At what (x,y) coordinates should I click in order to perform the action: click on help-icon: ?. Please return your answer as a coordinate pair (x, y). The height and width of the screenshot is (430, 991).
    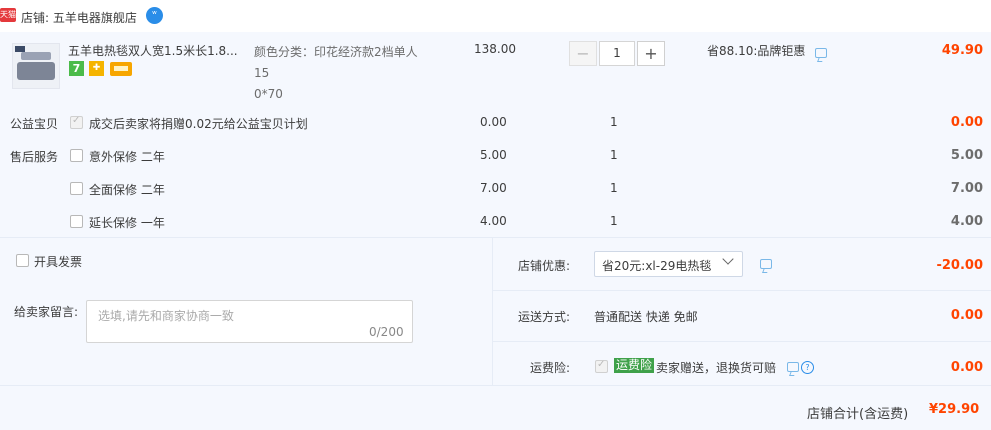
    Looking at the image, I should click on (807, 367).